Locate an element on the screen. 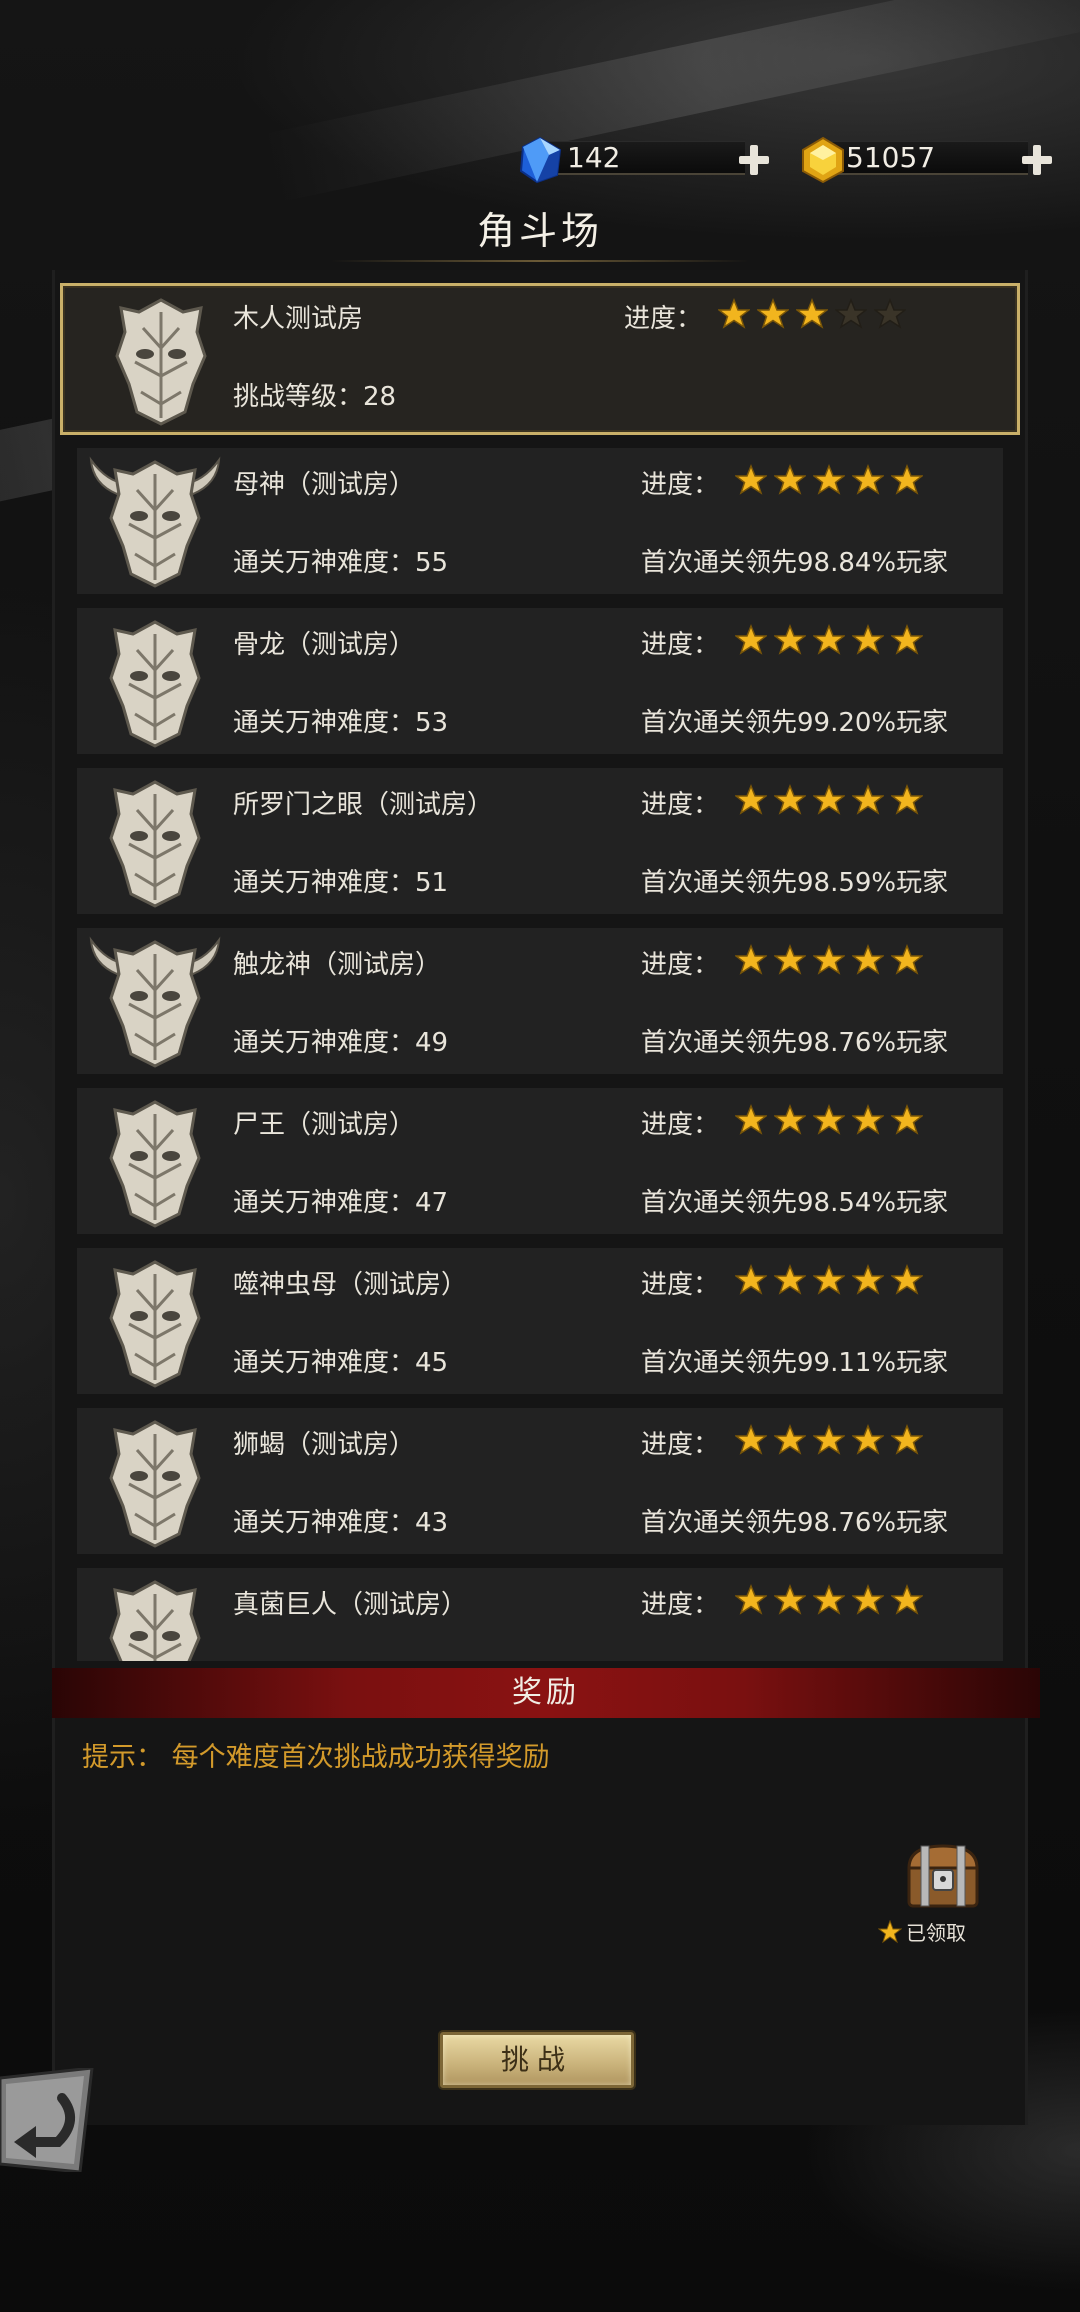 This screenshot has width=1080, height=2312. stage-name: 狮蝎（测试房） is located at coordinates (324, 1445).